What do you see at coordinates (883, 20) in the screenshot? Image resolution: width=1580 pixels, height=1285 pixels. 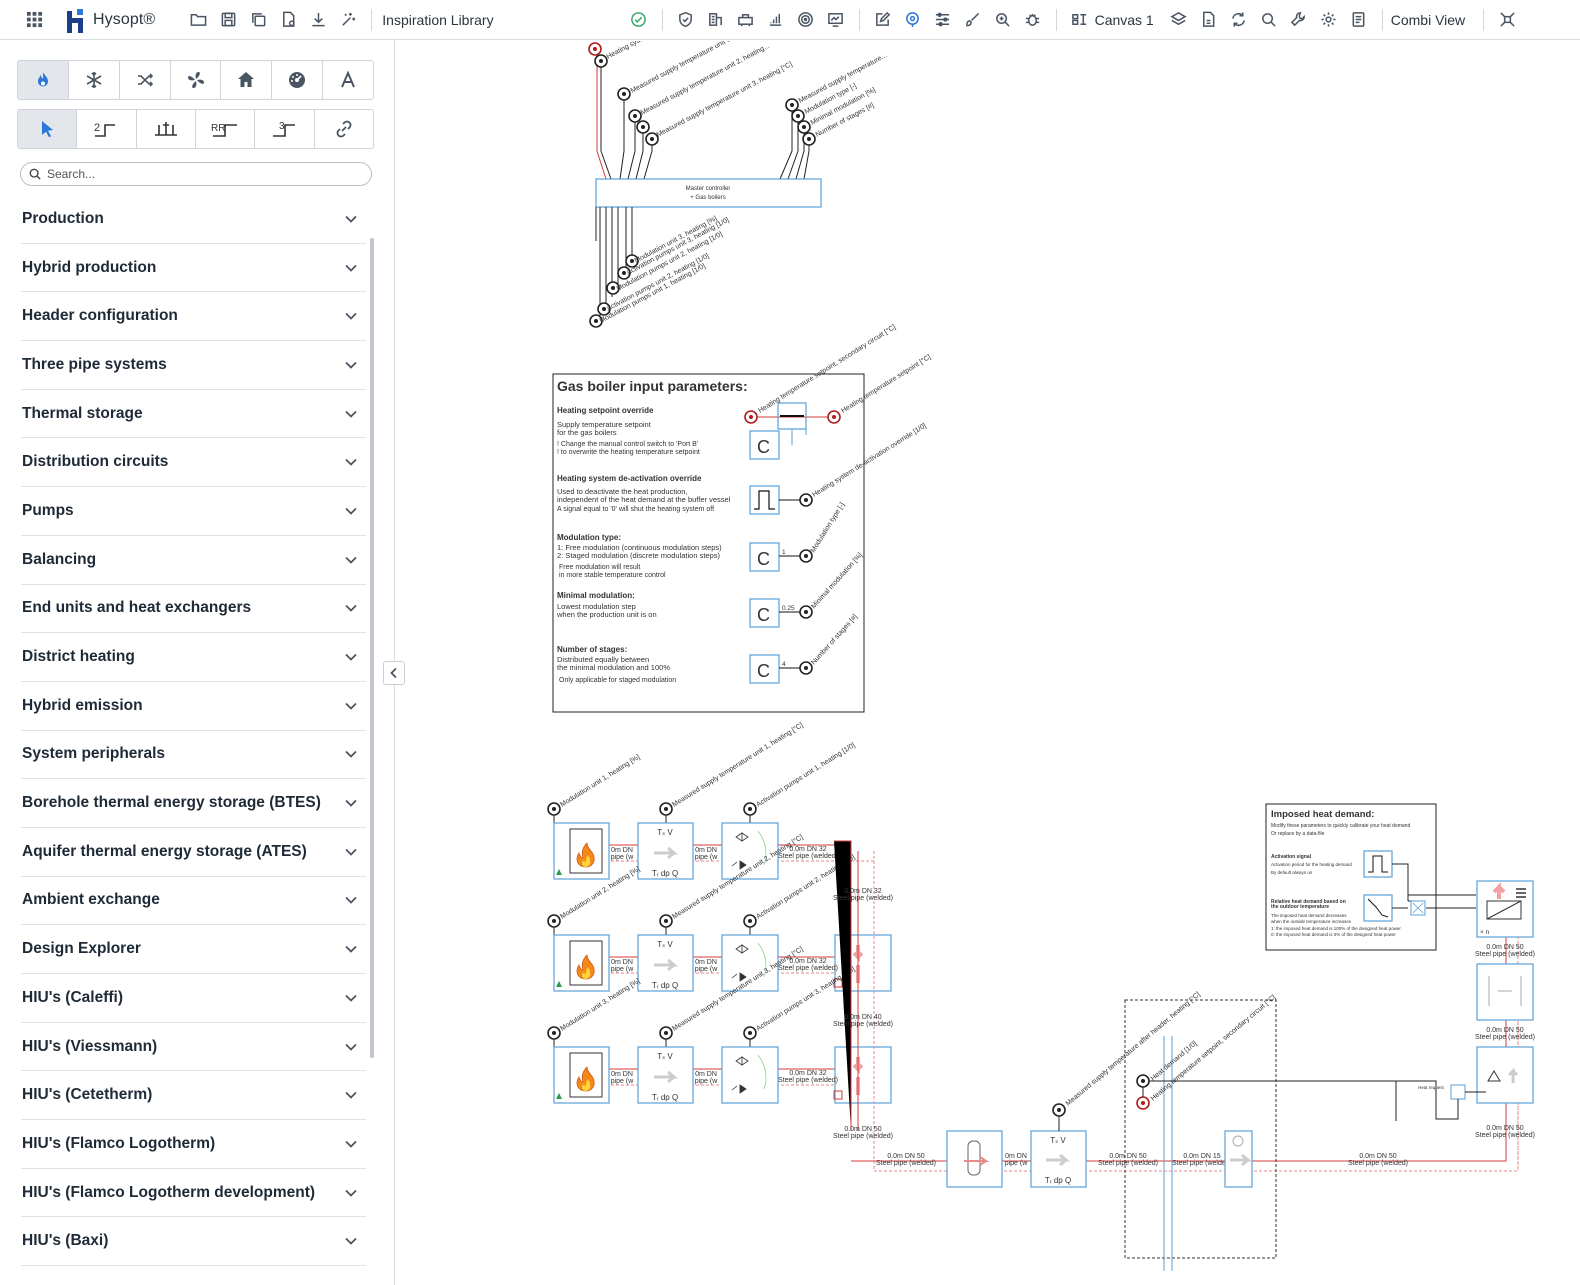 I see `edit-icon` at bounding box center [883, 20].